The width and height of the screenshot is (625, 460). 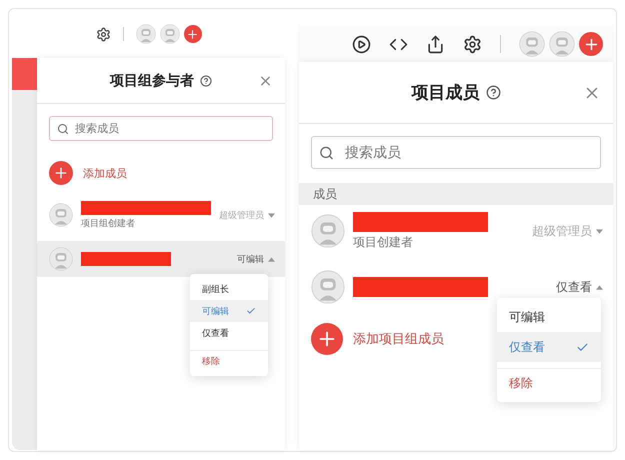 What do you see at coordinates (229, 311) in the screenshot?
I see `menu-item: 可编辑` at bounding box center [229, 311].